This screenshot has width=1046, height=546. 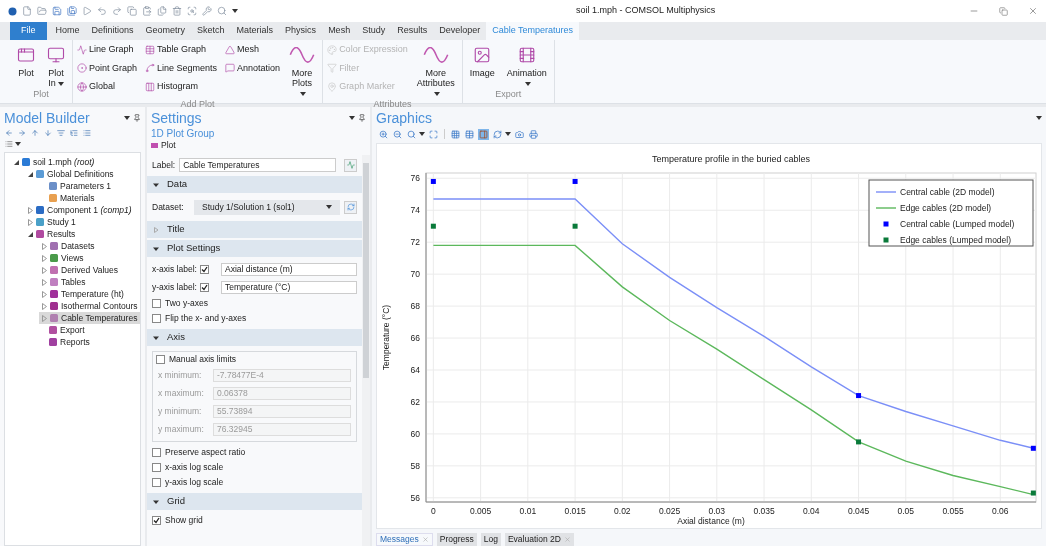 I want to click on redo-icon, so click(x=117, y=11).